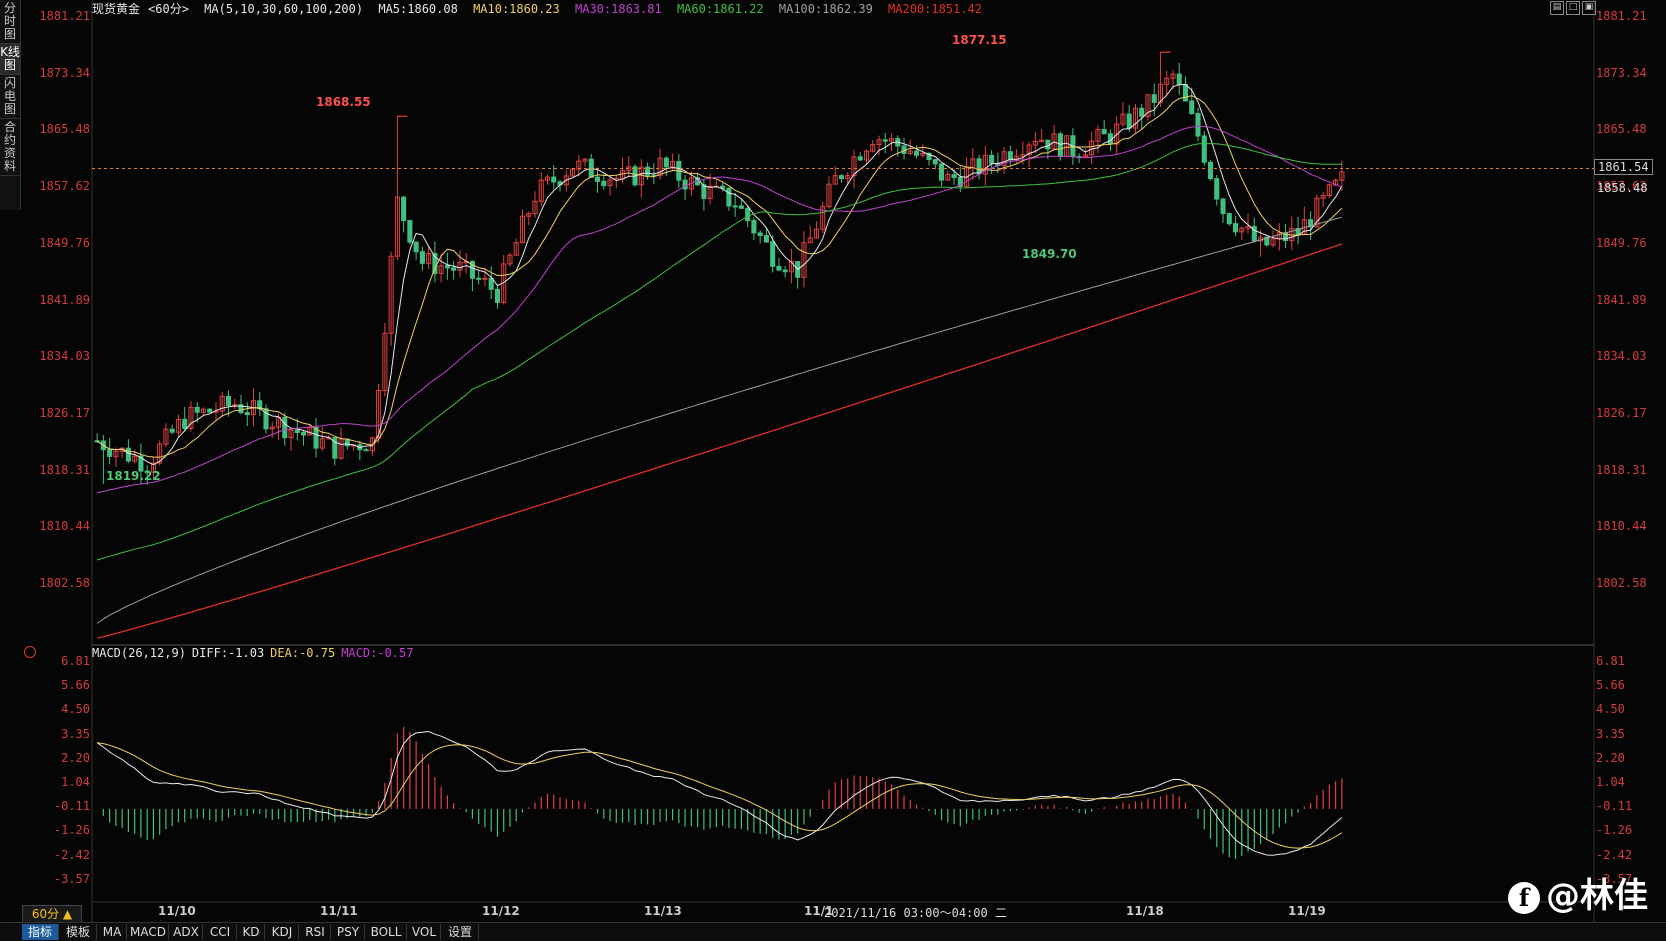  What do you see at coordinates (71, 854) in the screenshot?
I see `macd-left-axis-tick: -2.42` at bounding box center [71, 854].